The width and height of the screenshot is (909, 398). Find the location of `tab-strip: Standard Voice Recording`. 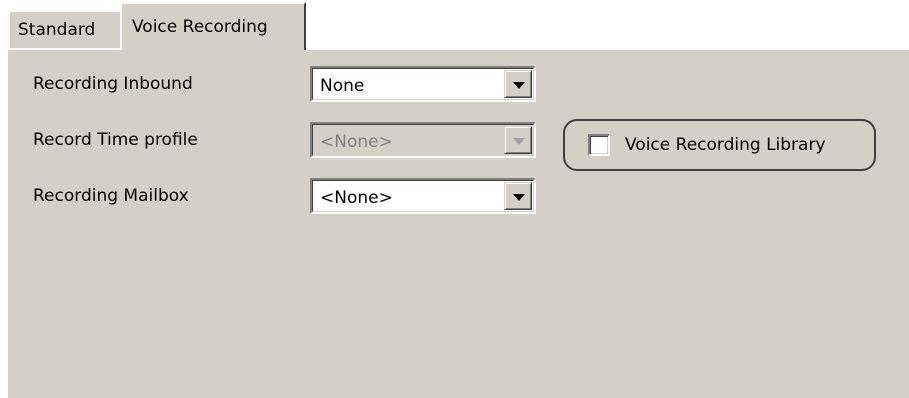

tab-strip: Standard Voice Recording is located at coordinates (456, 25).